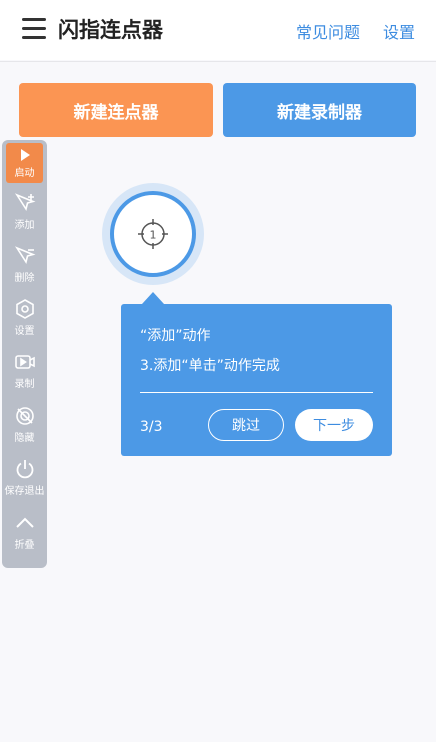 Image resolution: width=436 pixels, height=742 pixels. I want to click on tooltip-step-counter: 3/3, so click(151, 427).